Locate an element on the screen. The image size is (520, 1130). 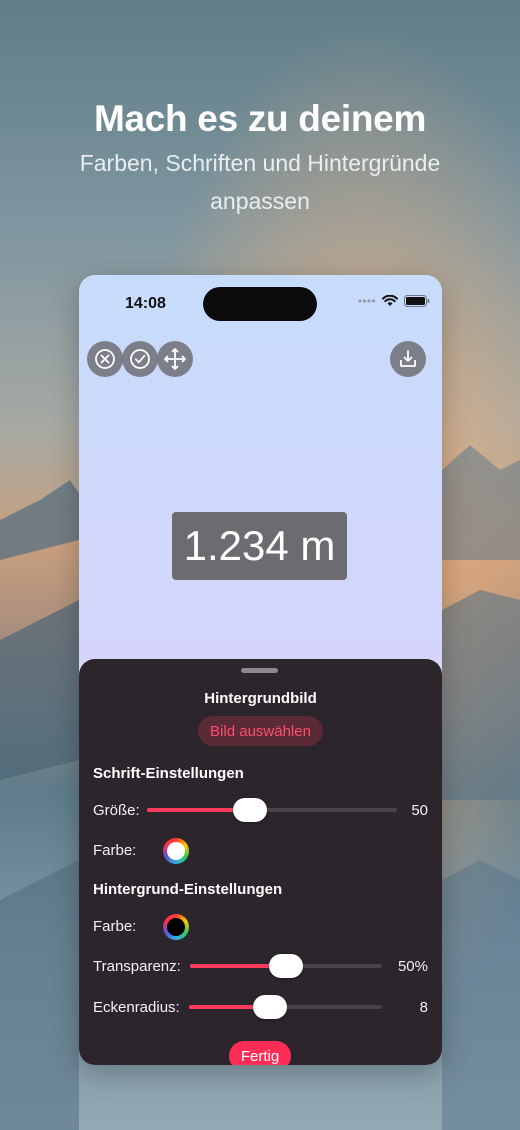
pick-image-button: Bild auswählen is located at coordinates (260, 731).